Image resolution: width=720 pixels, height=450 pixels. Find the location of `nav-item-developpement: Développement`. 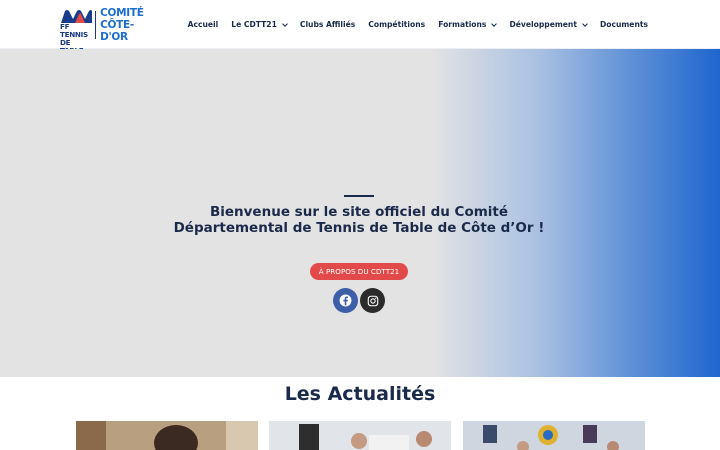

nav-item-developpement: Développement is located at coordinates (548, 24).